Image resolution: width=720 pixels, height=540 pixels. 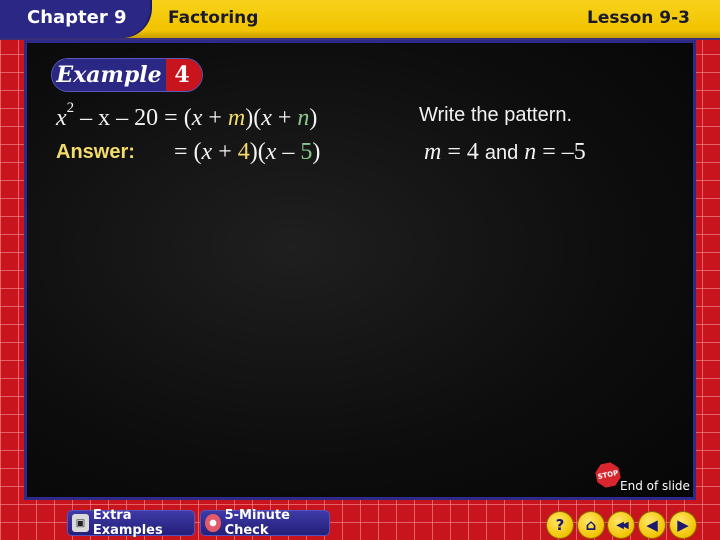 What do you see at coordinates (109, 75) in the screenshot?
I see `example-label: Example` at bounding box center [109, 75].